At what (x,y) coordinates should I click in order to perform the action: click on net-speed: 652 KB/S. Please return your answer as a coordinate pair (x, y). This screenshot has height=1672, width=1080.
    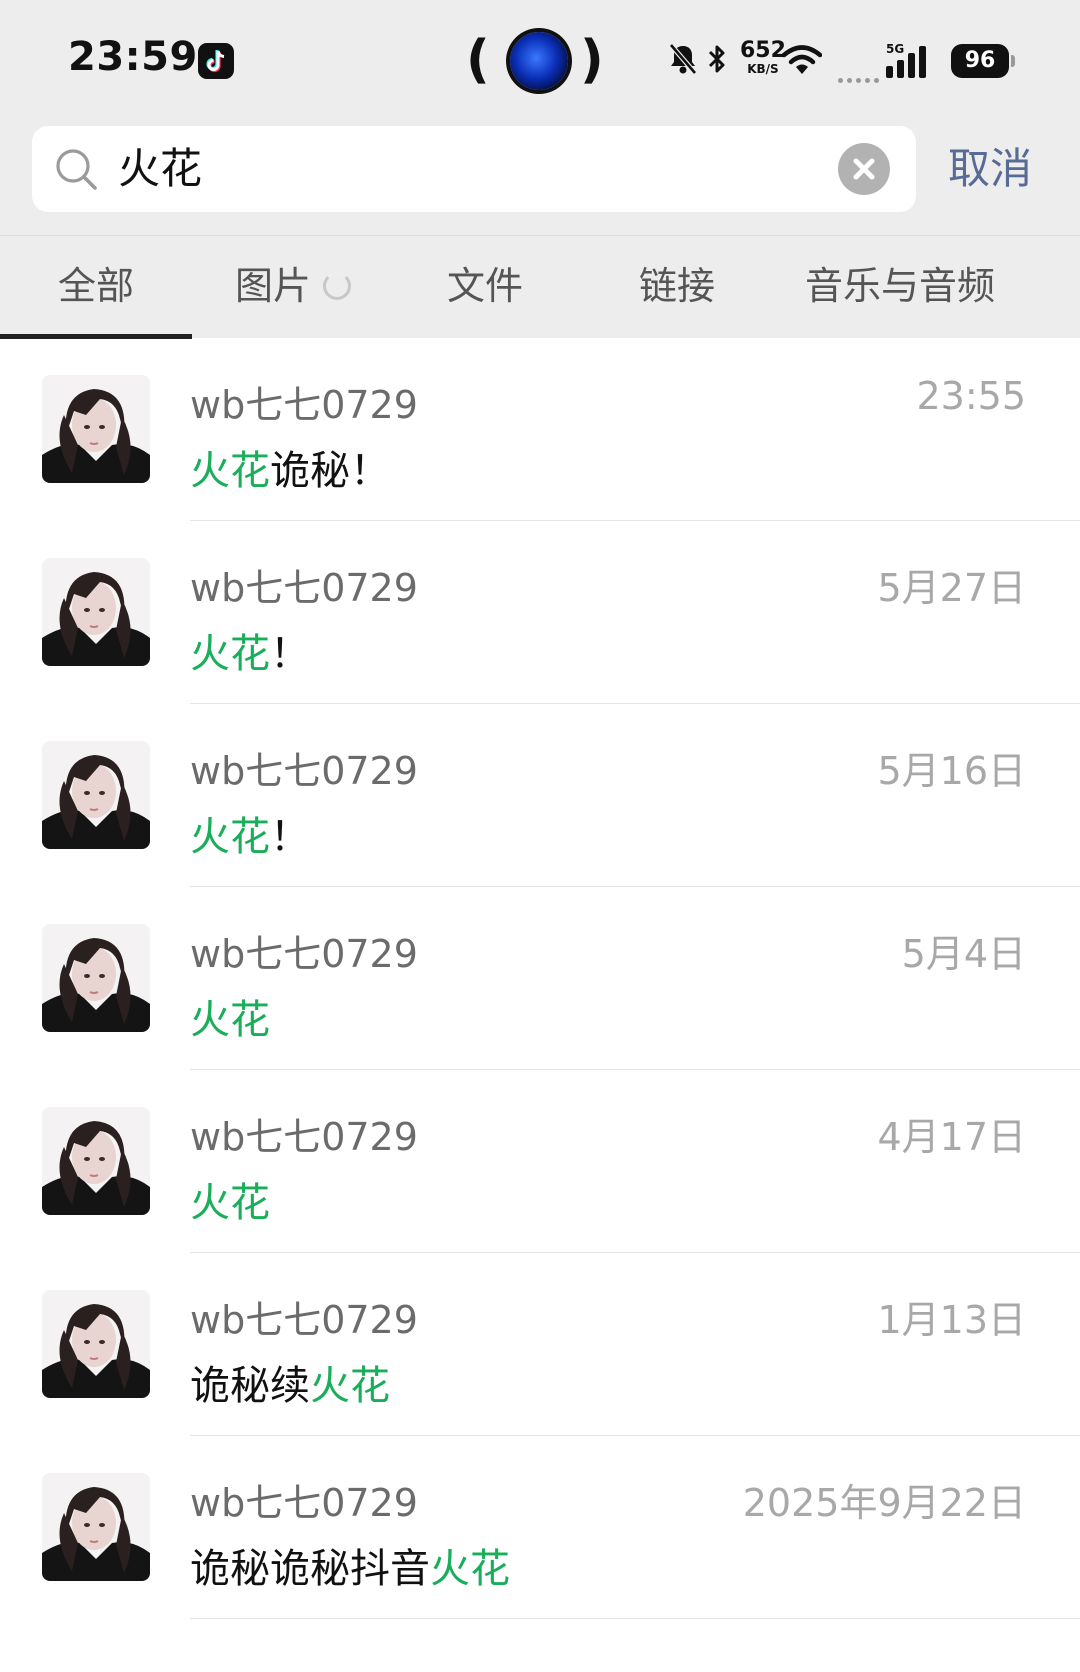
    Looking at the image, I should click on (763, 57).